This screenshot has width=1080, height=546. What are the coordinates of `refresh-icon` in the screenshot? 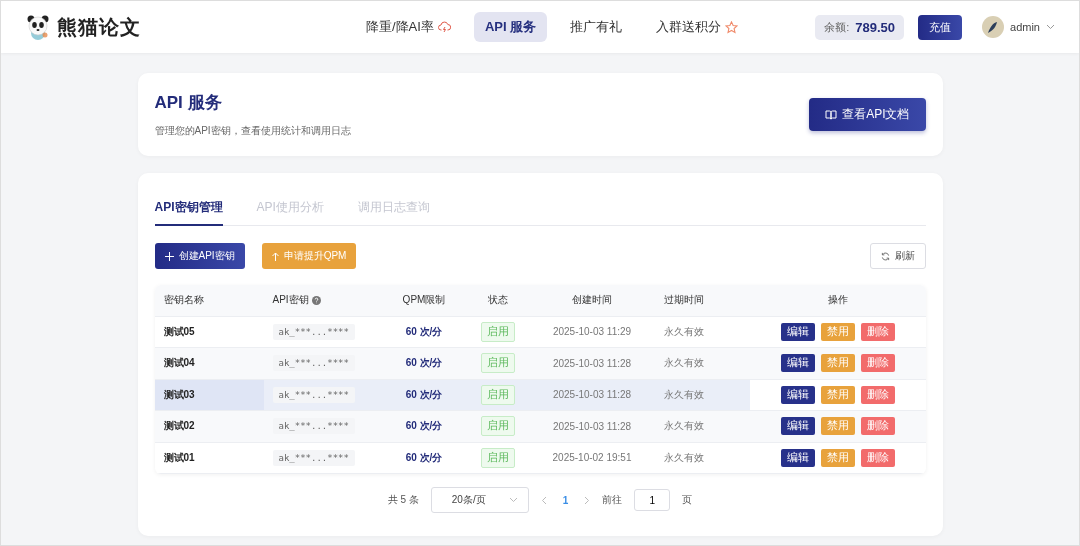 It's located at (885, 256).